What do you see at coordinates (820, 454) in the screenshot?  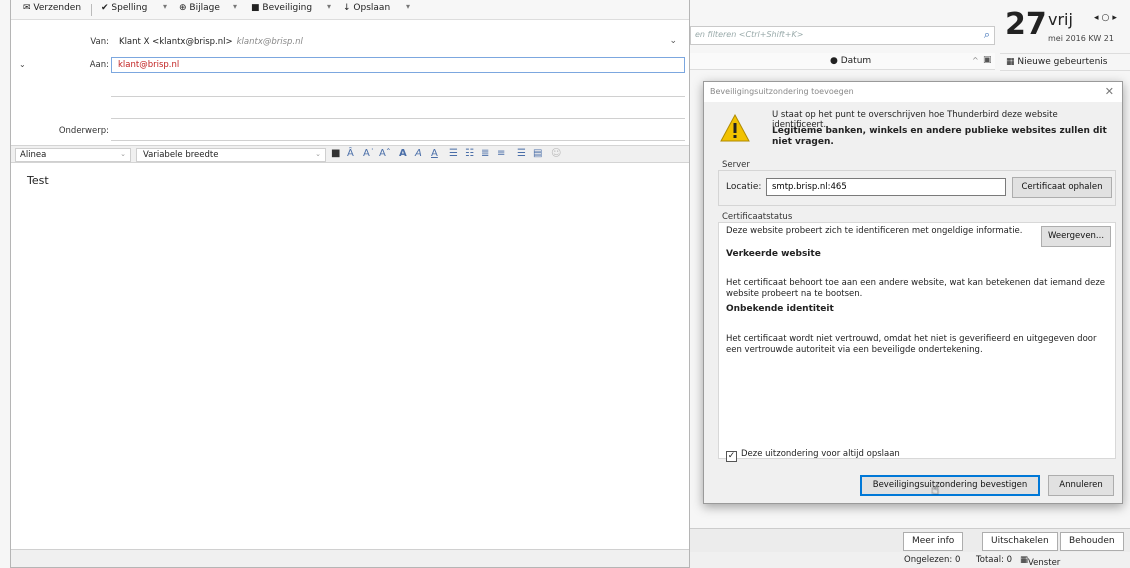 I see `permanent-exception-label: Deze uitzondering voor altijd opslaan` at bounding box center [820, 454].